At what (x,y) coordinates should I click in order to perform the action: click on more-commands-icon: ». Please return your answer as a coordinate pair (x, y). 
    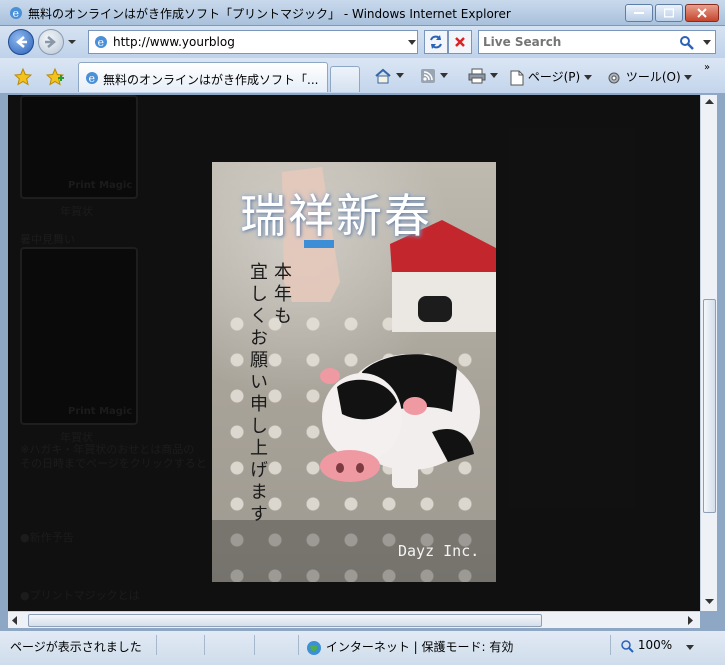
    Looking at the image, I should click on (707, 67).